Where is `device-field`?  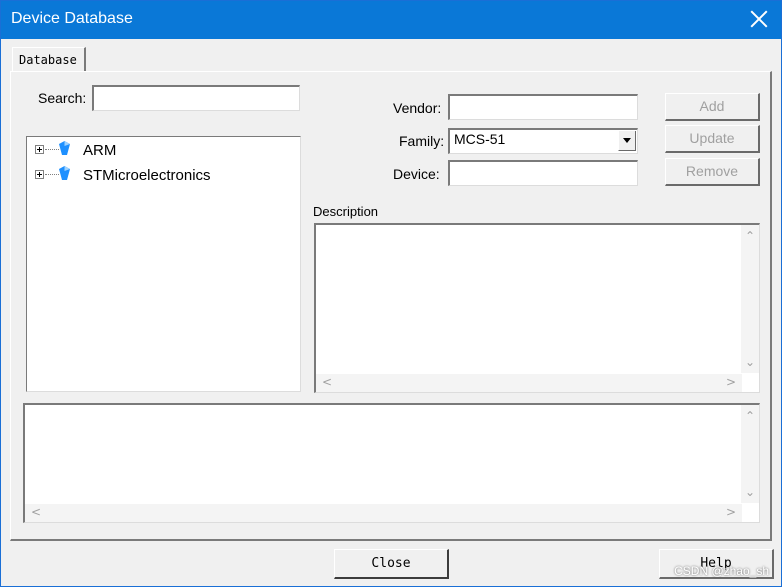
device-field is located at coordinates (543, 173).